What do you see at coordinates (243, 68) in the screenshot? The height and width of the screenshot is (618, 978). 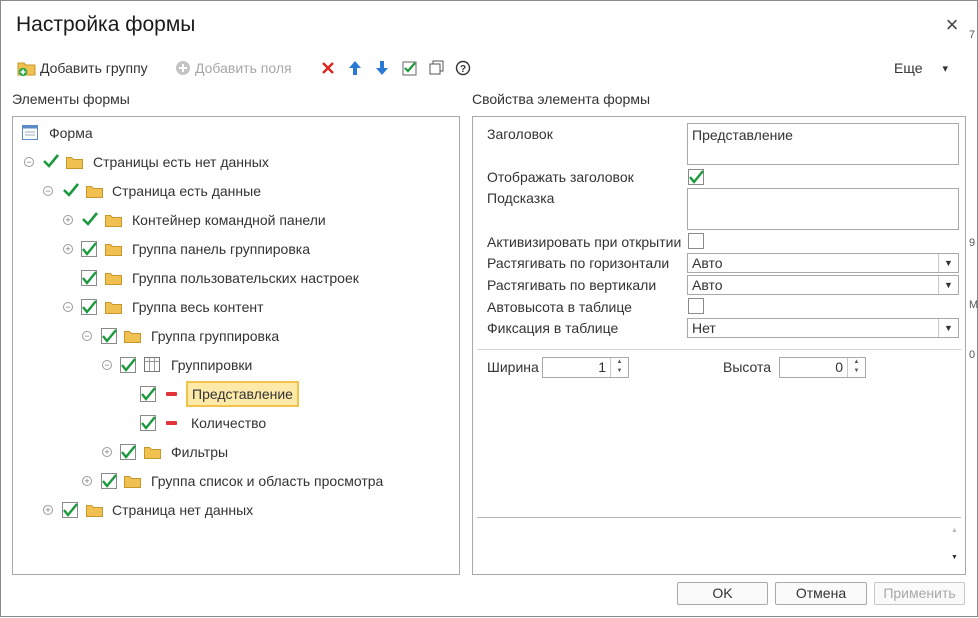 I see `add-fields-label: Добавить поля` at bounding box center [243, 68].